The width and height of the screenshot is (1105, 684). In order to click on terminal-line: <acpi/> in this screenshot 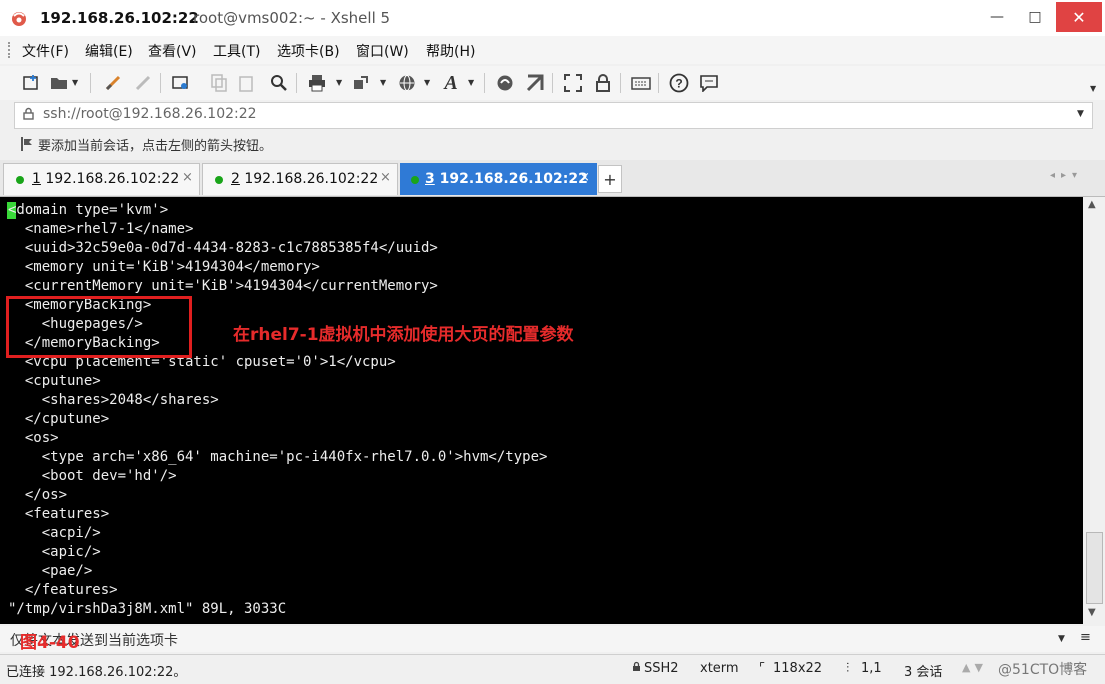, I will do `click(54, 533)`.